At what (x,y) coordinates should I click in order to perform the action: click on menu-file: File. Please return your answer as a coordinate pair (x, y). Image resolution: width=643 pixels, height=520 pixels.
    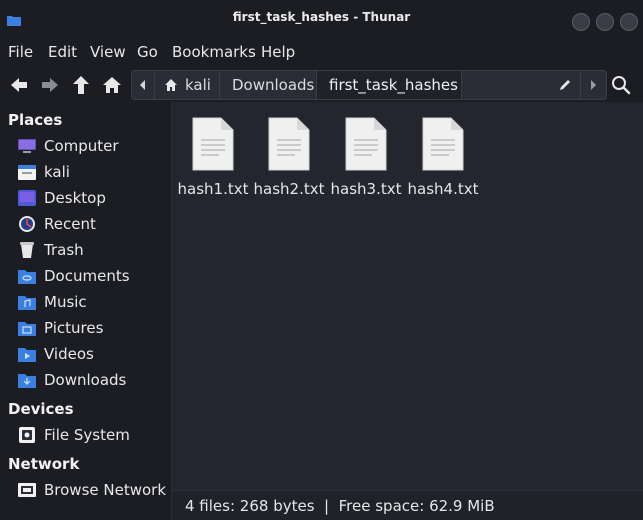
    Looking at the image, I should click on (20, 52).